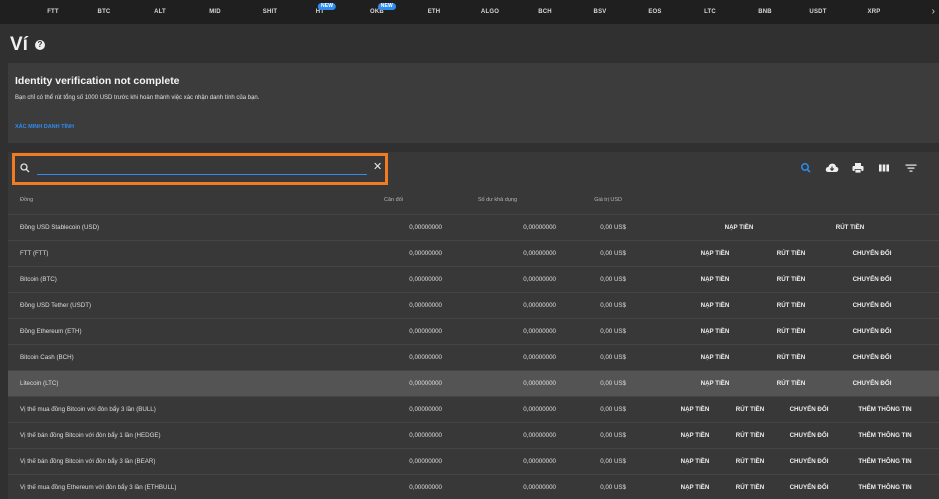 Image resolution: width=939 pixels, height=499 pixels. Describe the element at coordinates (215, 12) in the screenshot. I see `market-tab-mid: MID` at that location.